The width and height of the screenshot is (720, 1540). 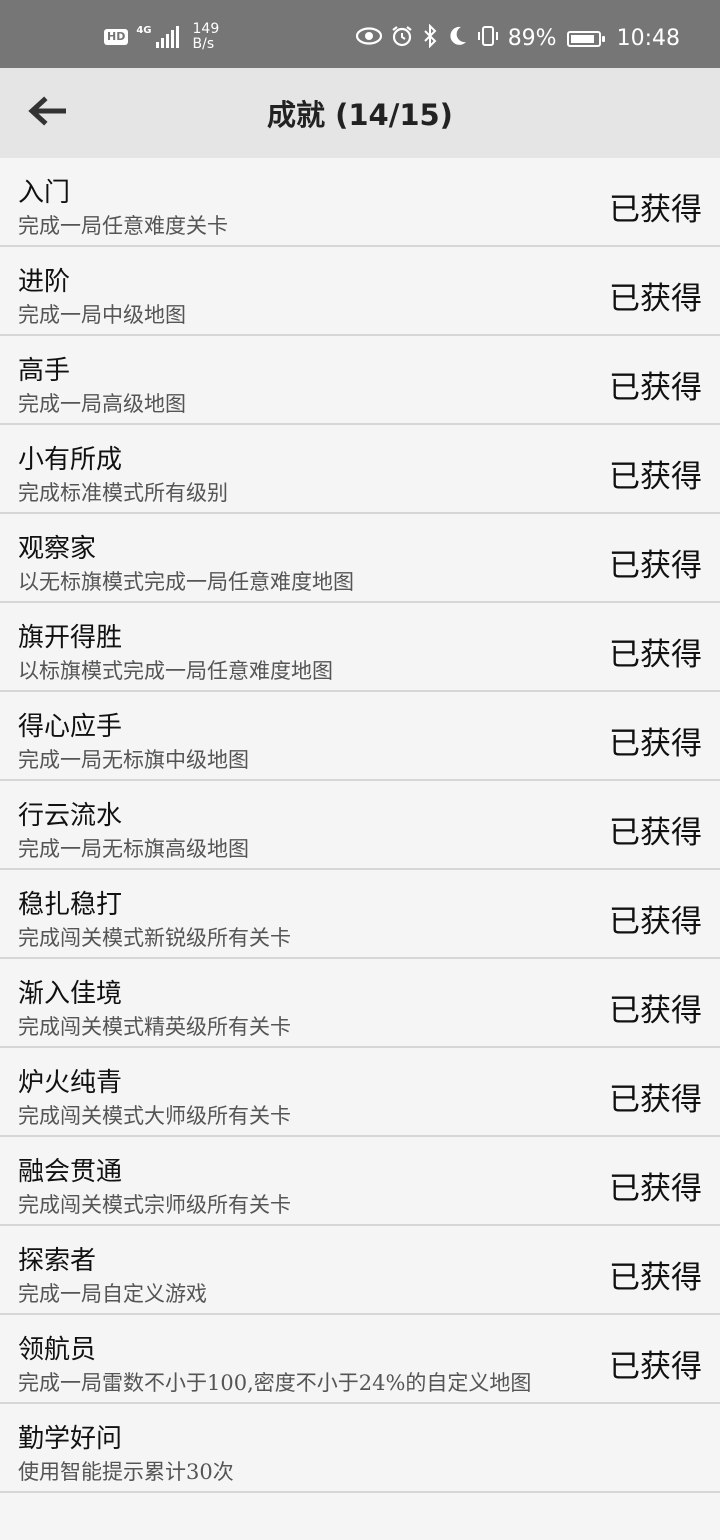 I want to click on hd-badge: HD, so click(x=116, y=37).